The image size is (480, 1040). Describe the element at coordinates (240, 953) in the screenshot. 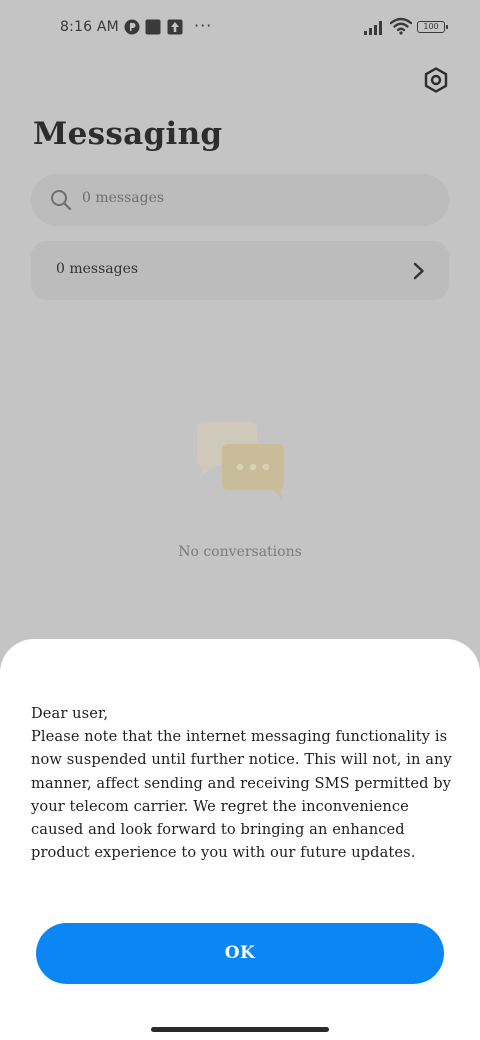

I see `ok-button: OK` at that location.